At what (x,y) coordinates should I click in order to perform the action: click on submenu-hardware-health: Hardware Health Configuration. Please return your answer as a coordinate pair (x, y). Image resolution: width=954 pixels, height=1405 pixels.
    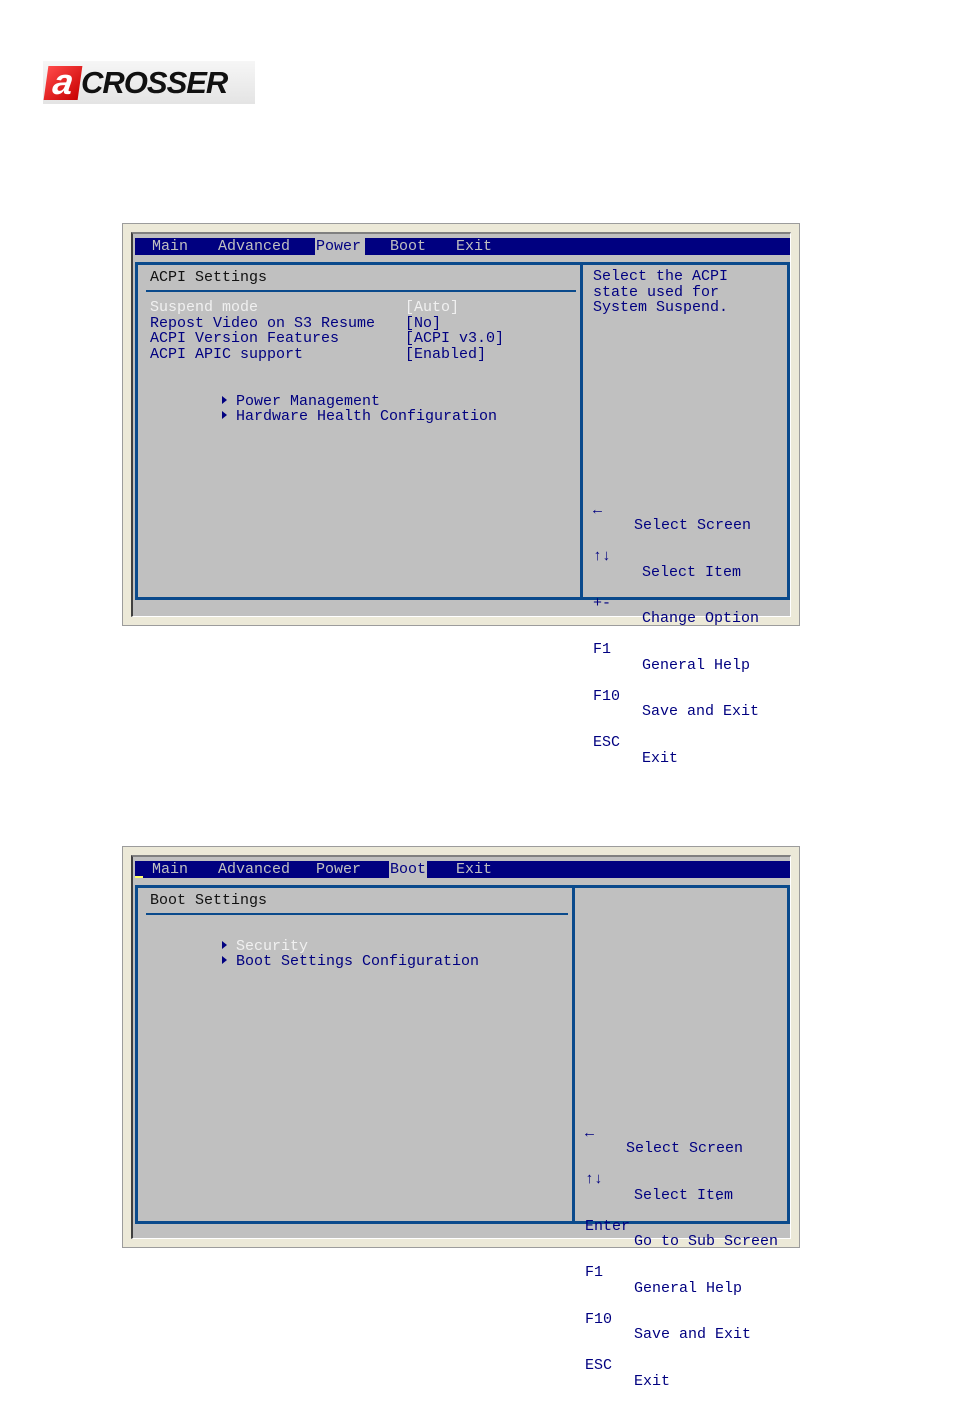
    Looking at the image, I should click on (323, 417).